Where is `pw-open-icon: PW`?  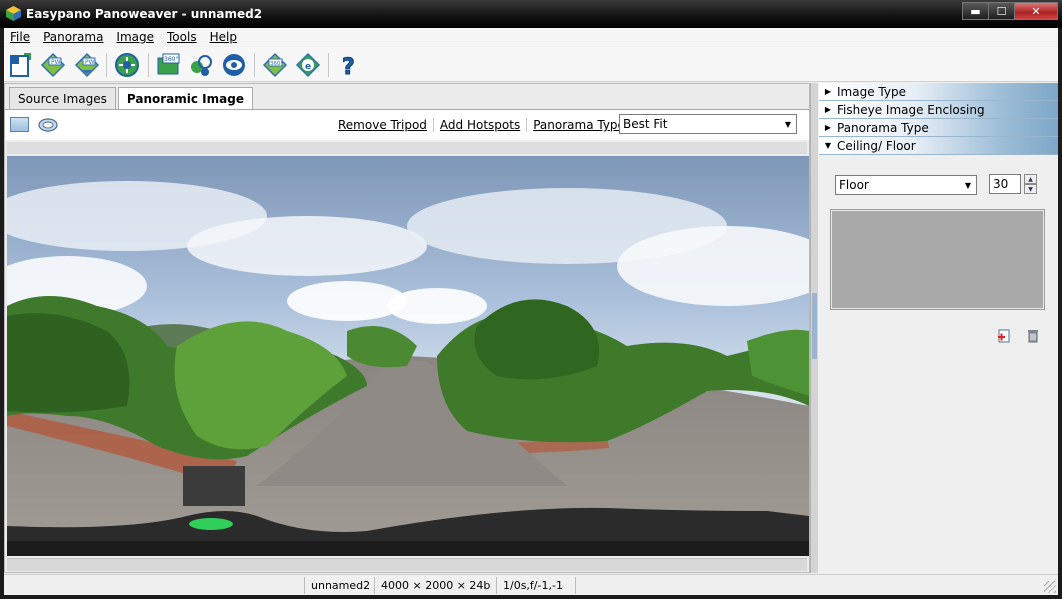
pw-open-icon: PW is located at coordinates (53, 65).